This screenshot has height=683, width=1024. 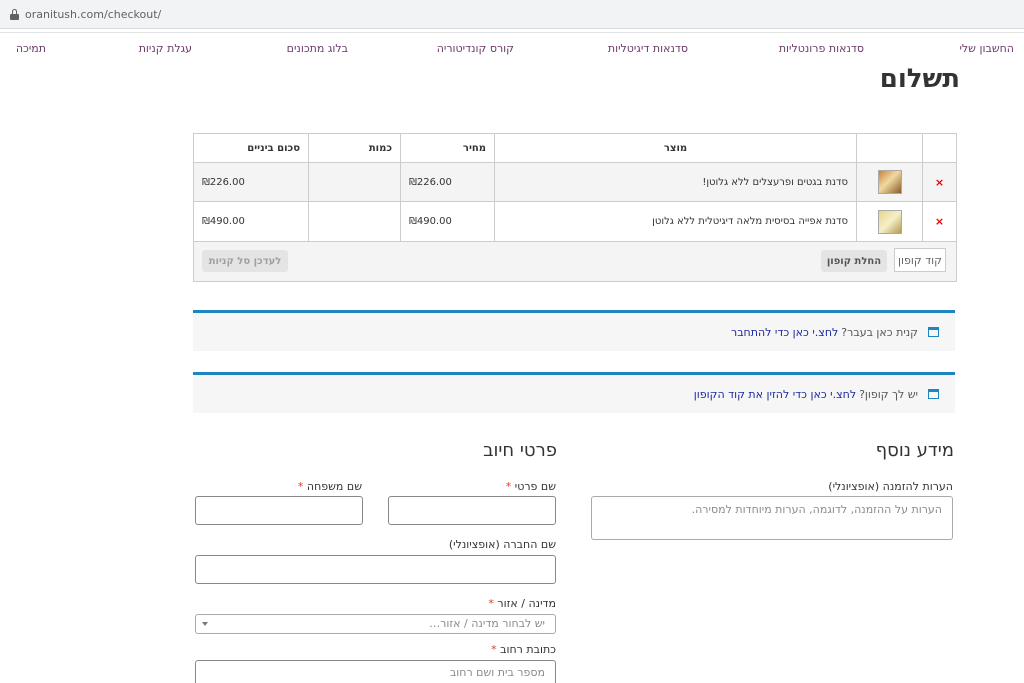 I want to click on order-notes-label: הערות להזמנה (אופציונלי), so click(x=890, y=486).